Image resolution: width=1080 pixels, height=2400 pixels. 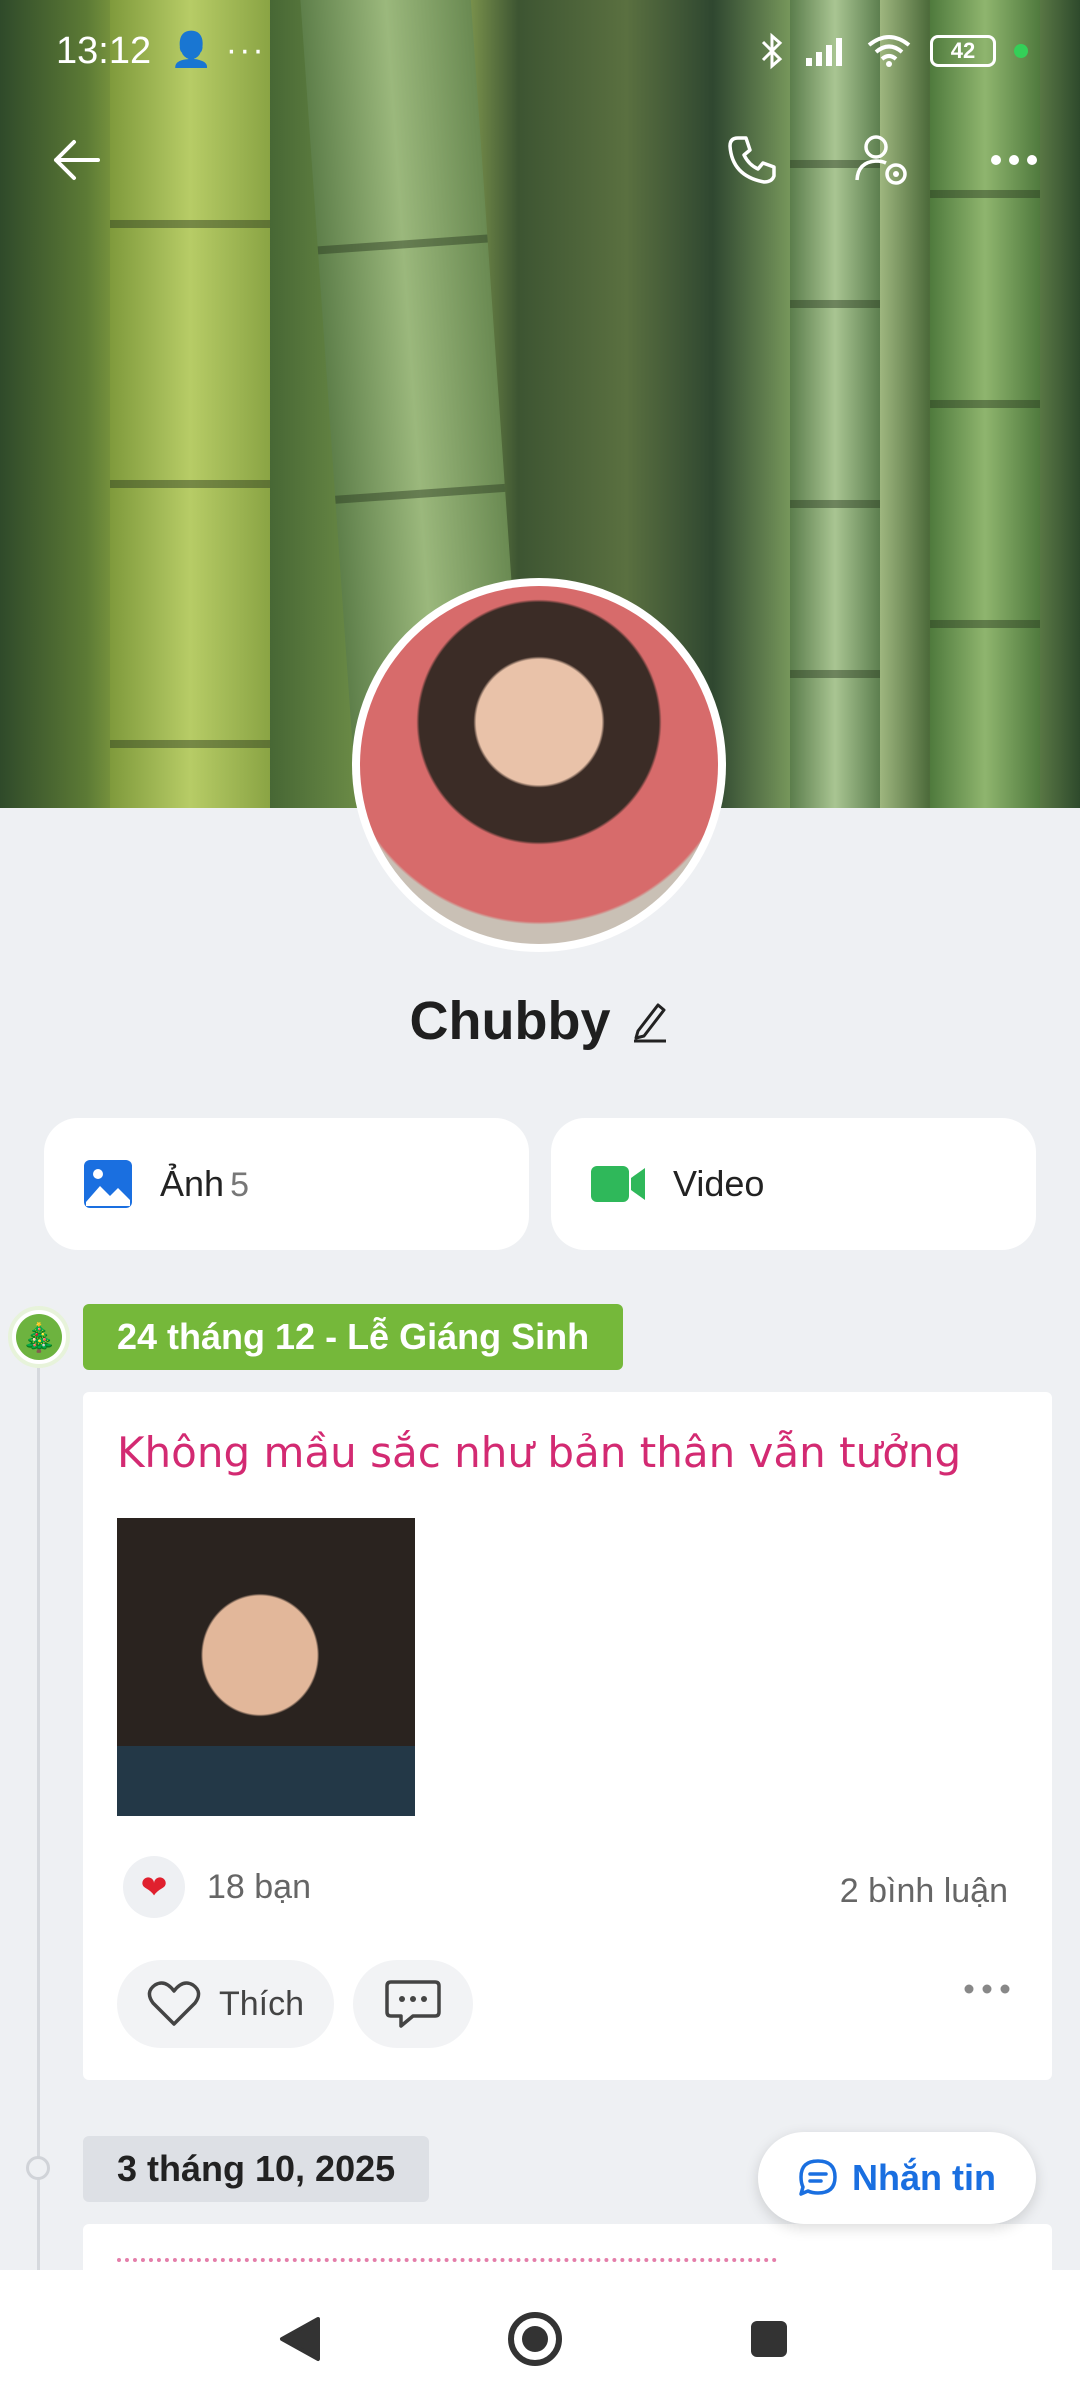 I want to click on profile-avatar, so click(x=539, y=765).